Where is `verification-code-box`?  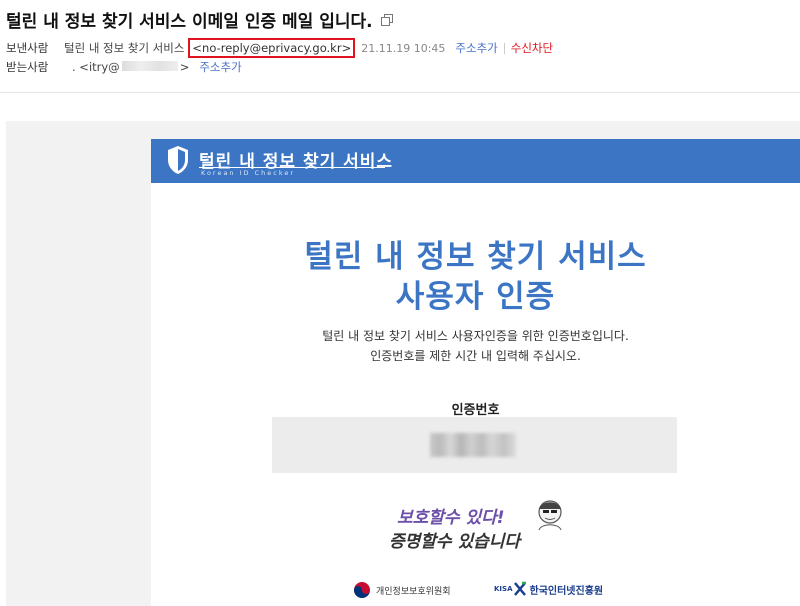 verification-code-box is located at coordinates (474, 445).